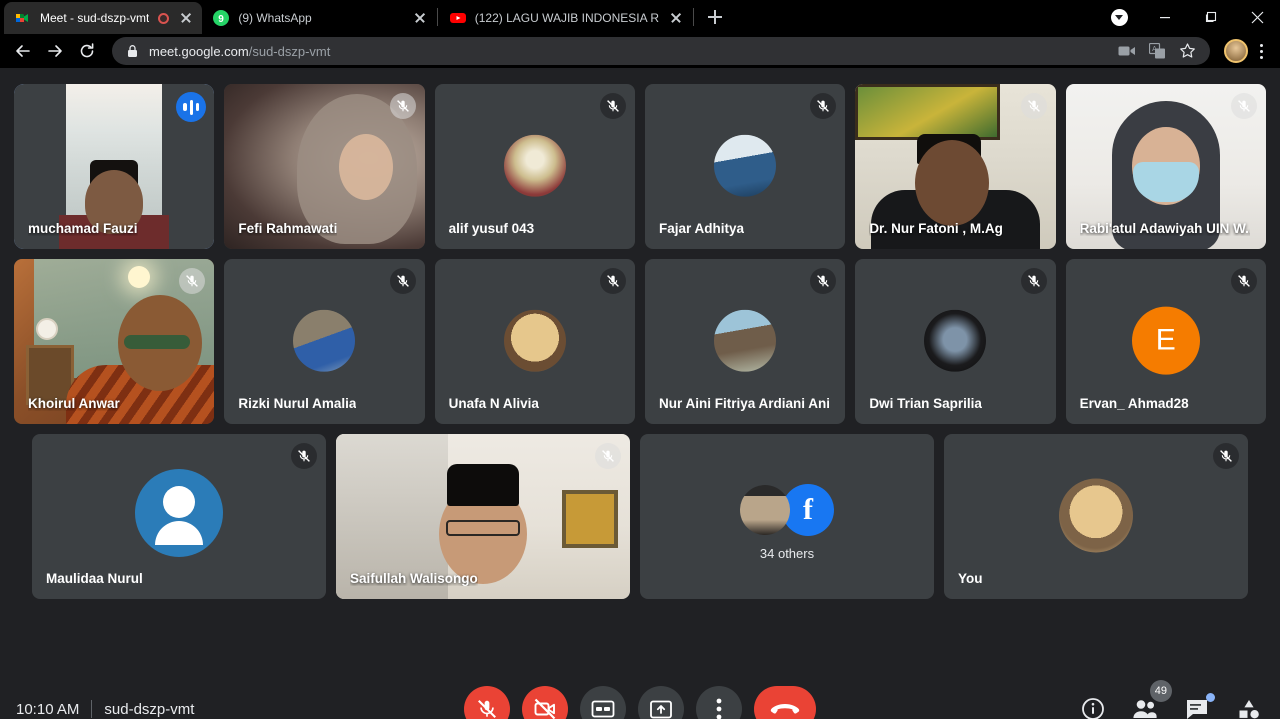  Describe the element at coordinates (661, 702) in the screenshot. I see `present-button` at that location.